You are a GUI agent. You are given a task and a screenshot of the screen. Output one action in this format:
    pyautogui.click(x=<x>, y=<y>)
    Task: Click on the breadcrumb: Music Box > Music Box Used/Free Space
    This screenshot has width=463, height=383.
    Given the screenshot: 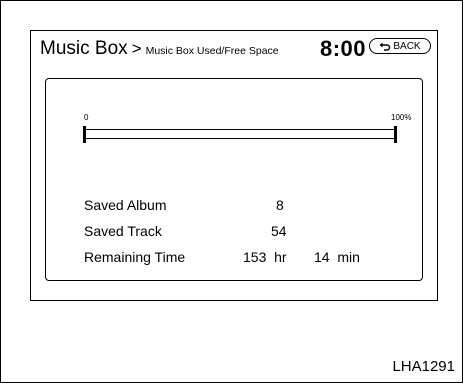 What is the action you would take?
    pyautogui.click(x=159, y=49)
    